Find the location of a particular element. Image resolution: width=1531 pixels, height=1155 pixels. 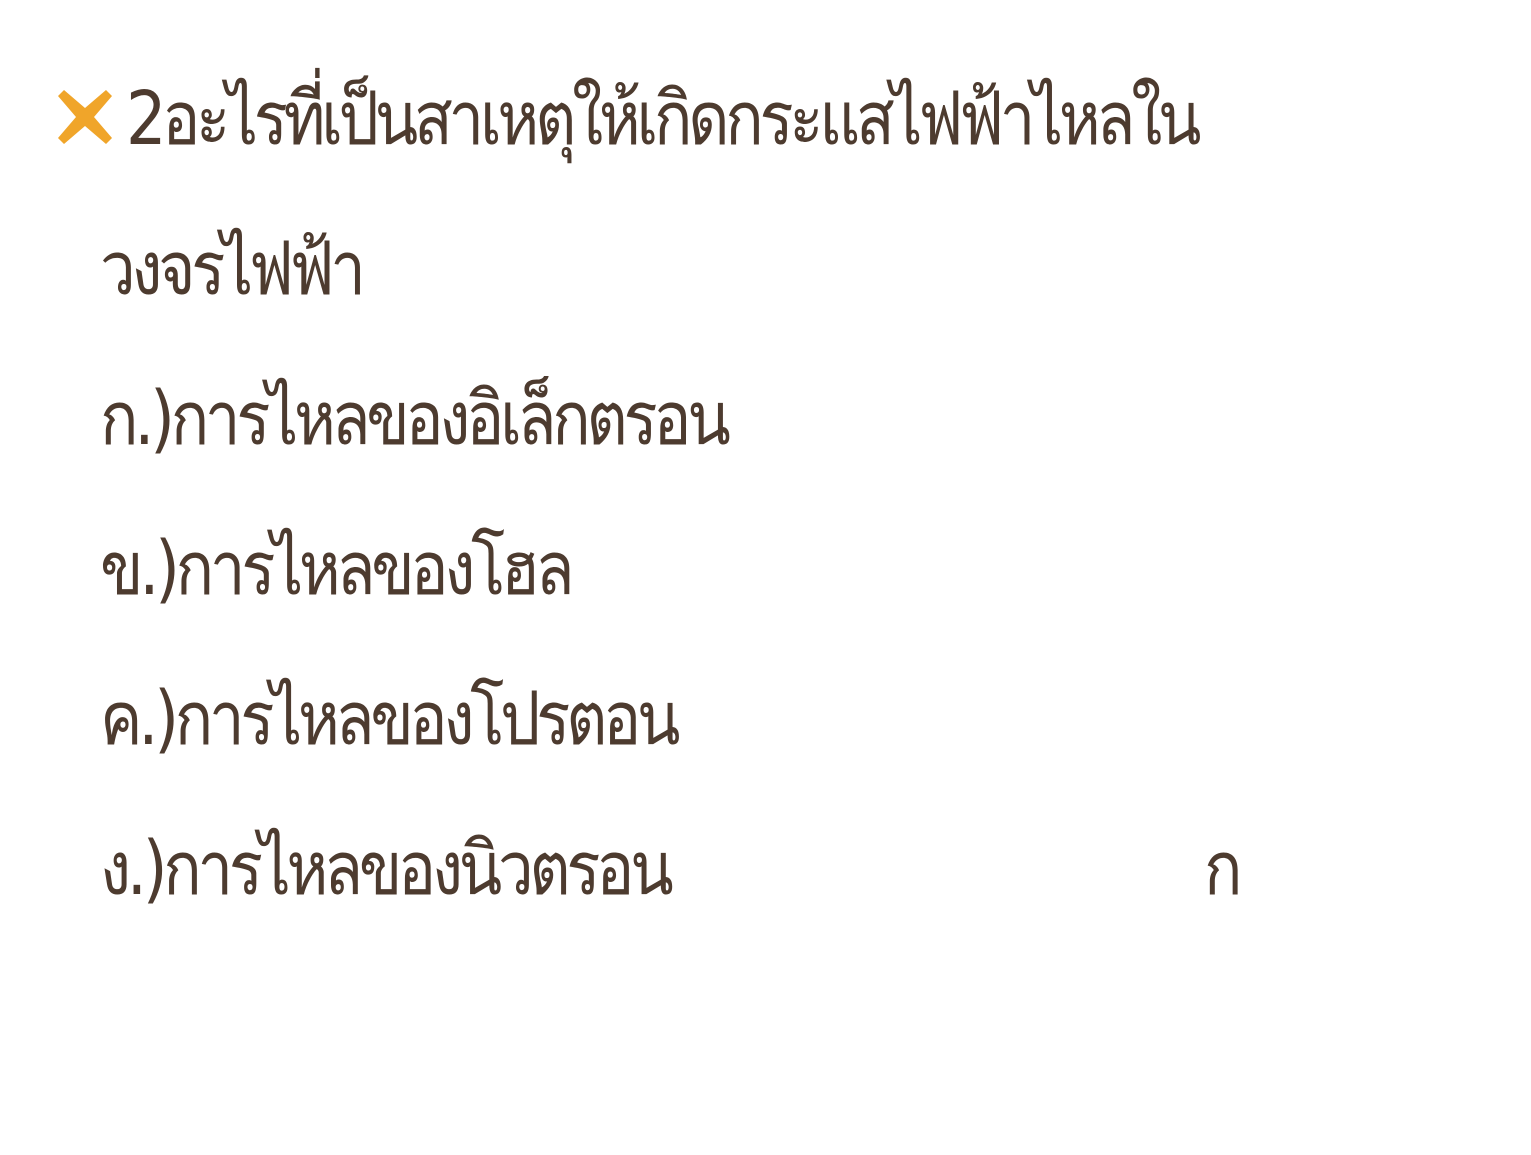

option-b: ข.)การไหลของโฮล is located at coordinates (337, 569).